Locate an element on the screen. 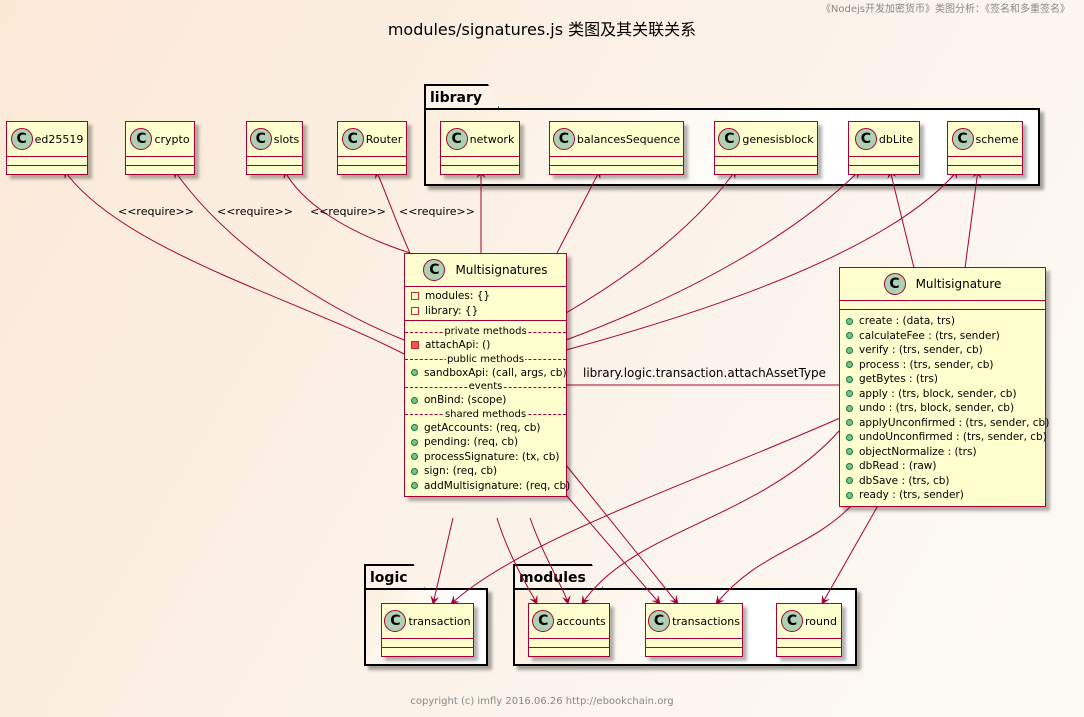 This screenshot has width=1084, height=717. class-name: transactions is located at coordinates (706, 621).